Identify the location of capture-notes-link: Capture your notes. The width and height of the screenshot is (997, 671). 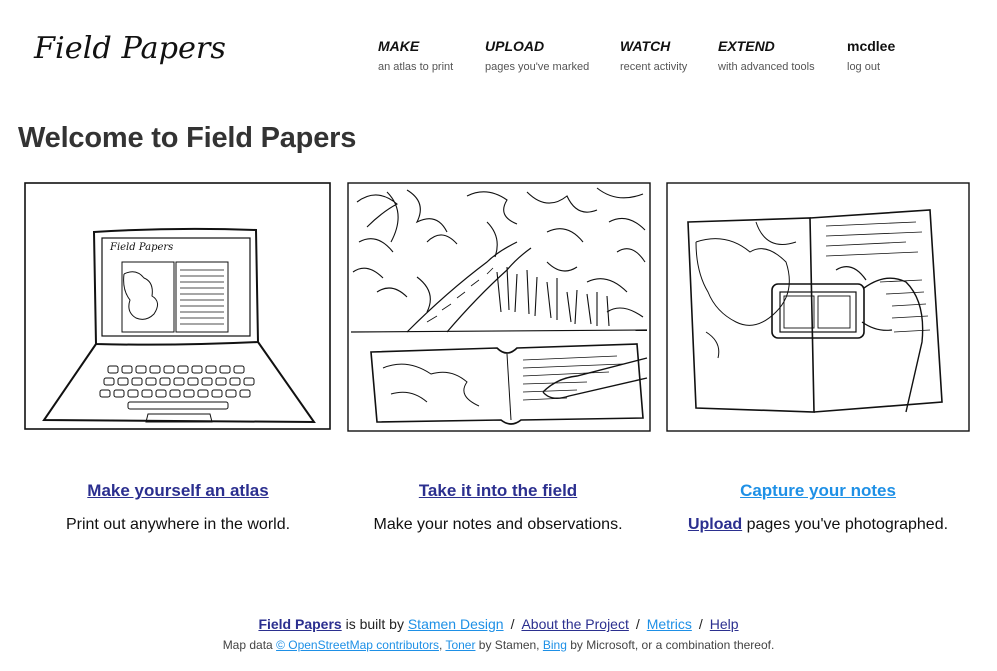
(818, 491).